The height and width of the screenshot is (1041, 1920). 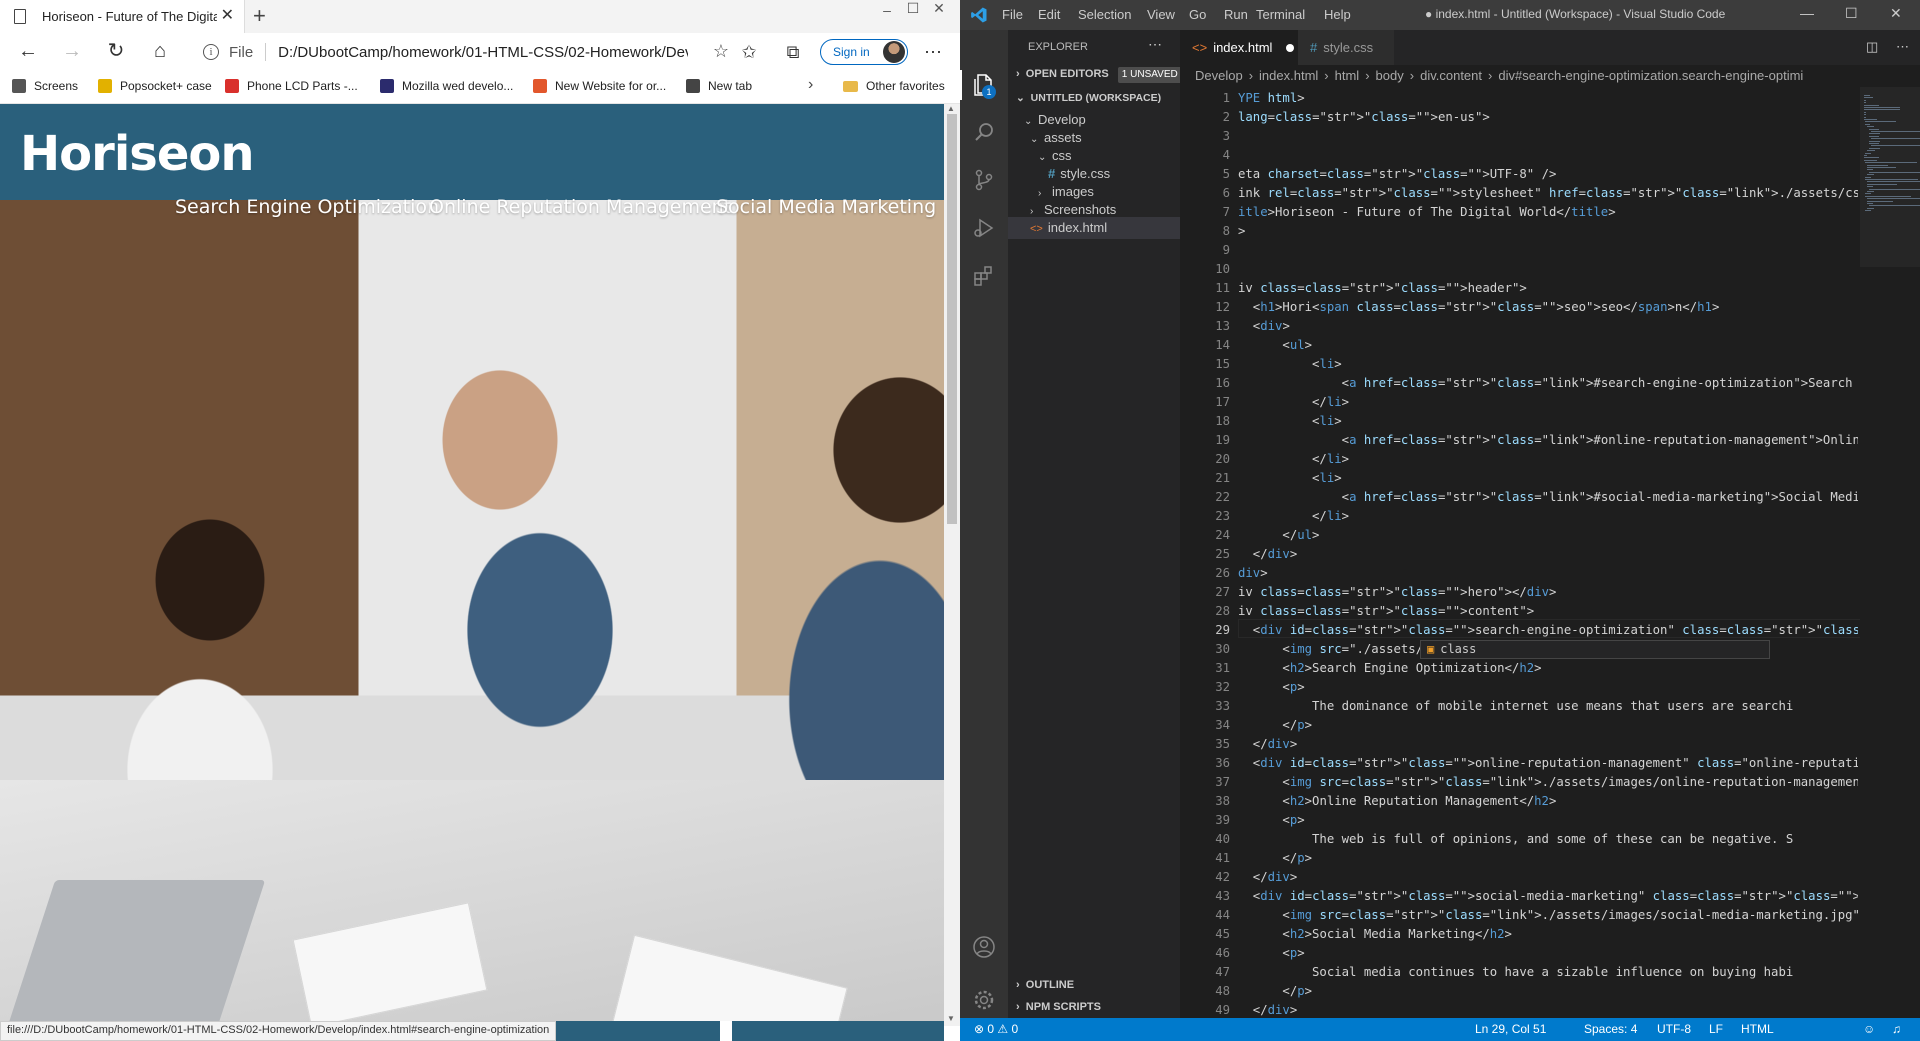 I want to click on feedback-icon: ☺, so click(x=1869, y=1029).